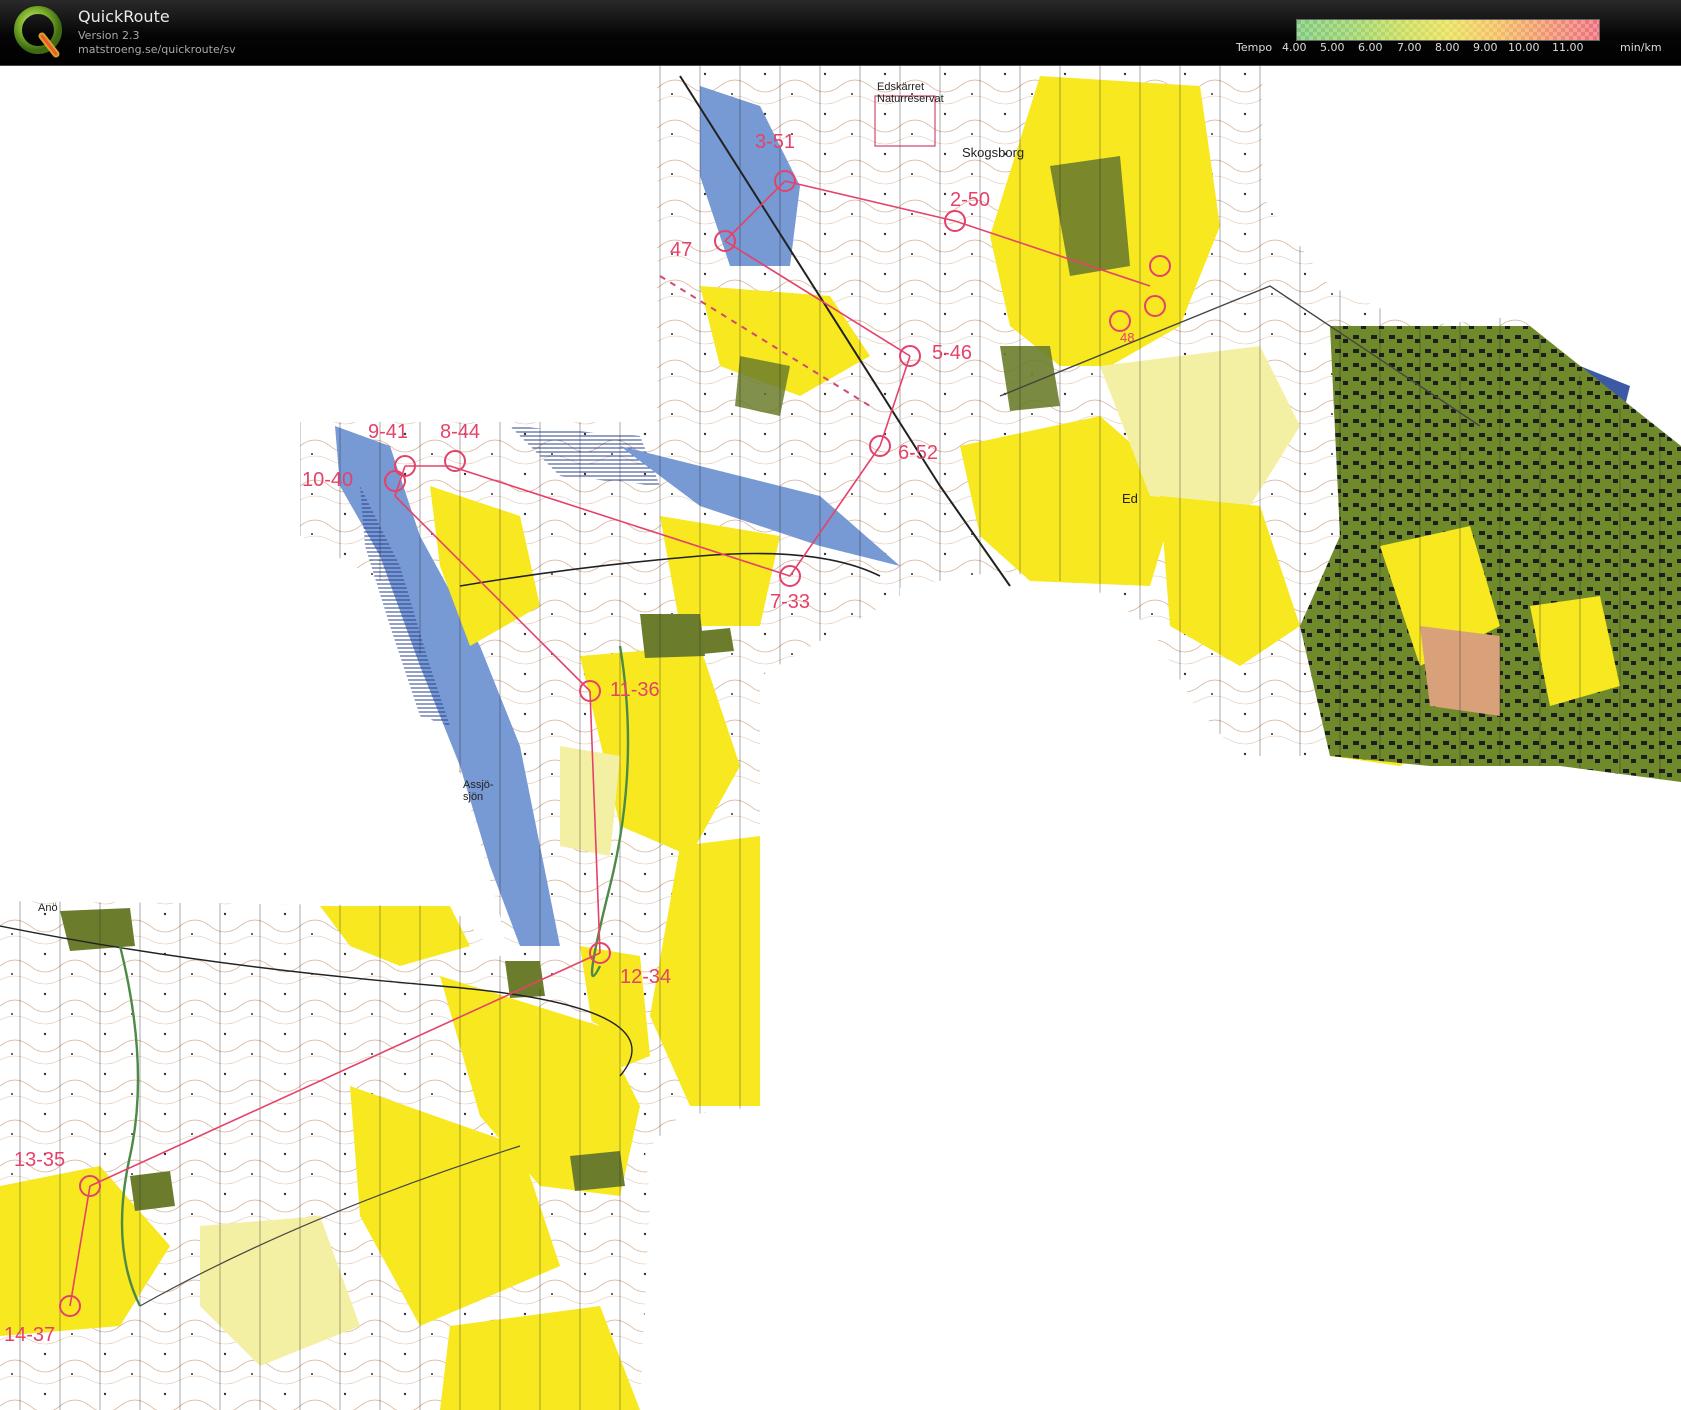 This screenshot has width=1681, height=1410. Describe the element at coordinates (473, 797) in the screenshot. I see `place-name: sjön` at that location.